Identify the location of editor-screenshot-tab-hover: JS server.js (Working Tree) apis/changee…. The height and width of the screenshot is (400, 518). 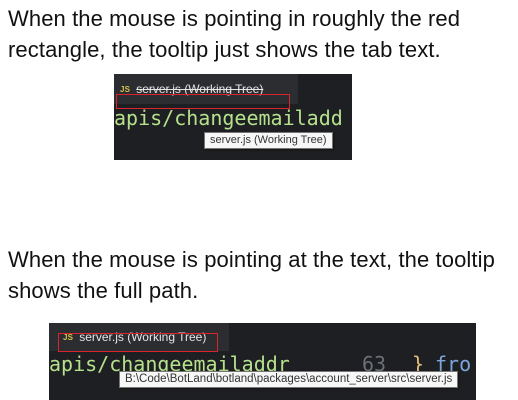
(233, 117).